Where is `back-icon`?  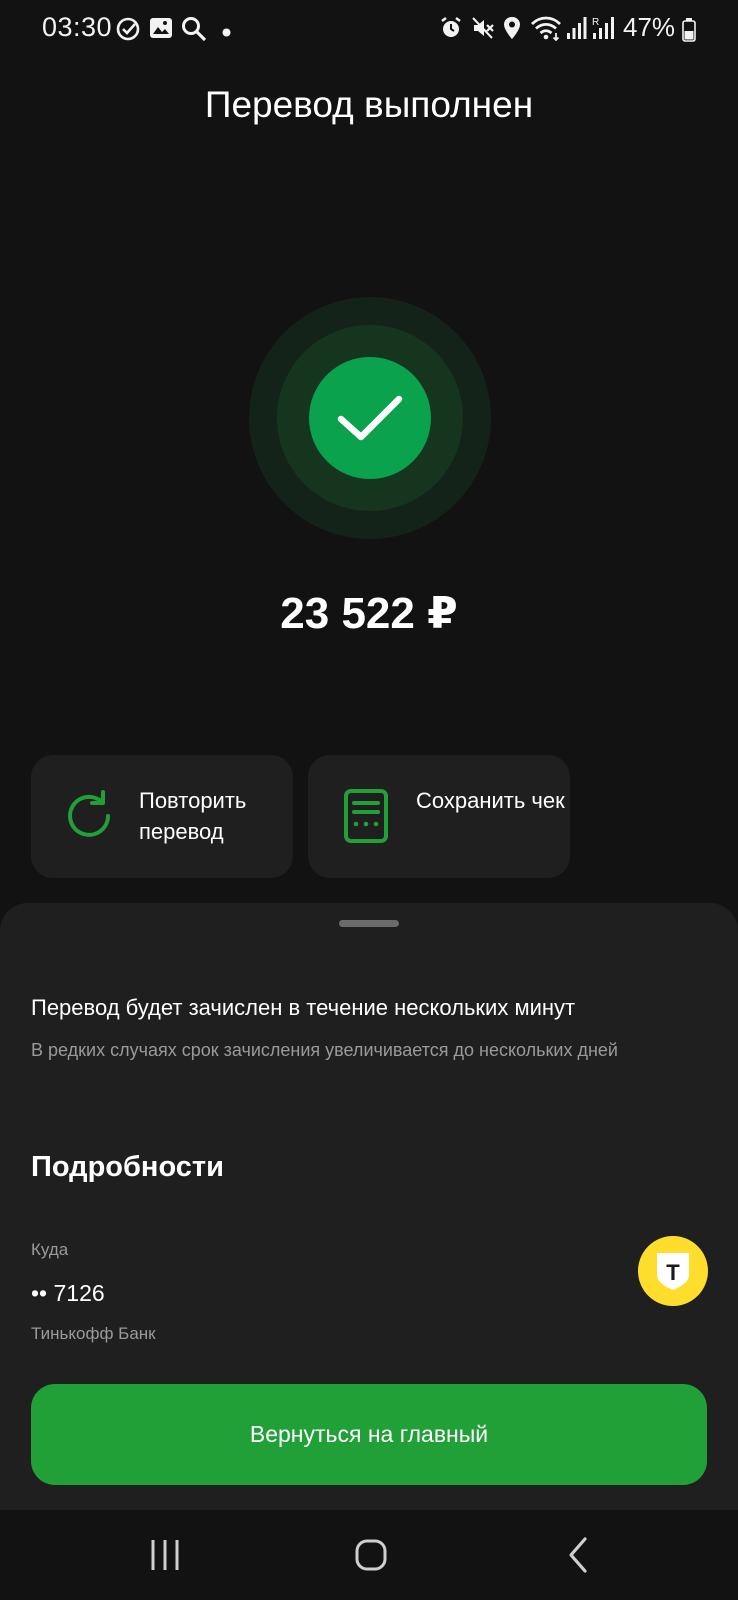
back-icon is located at coordinates (579, 1555).